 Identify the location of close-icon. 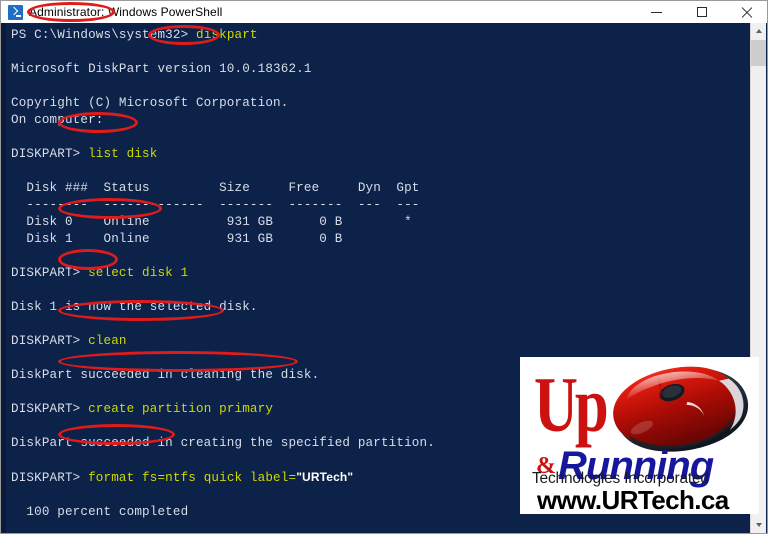
(747, 12).